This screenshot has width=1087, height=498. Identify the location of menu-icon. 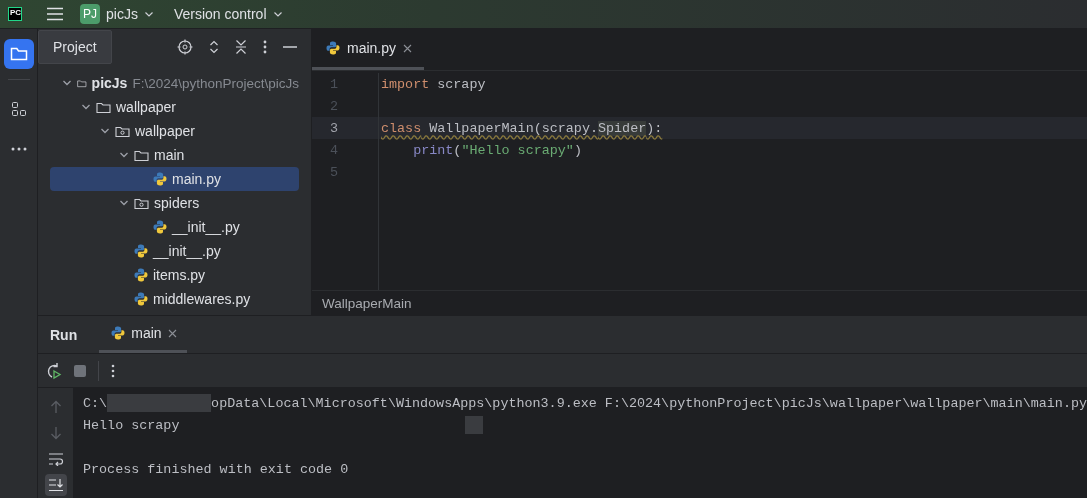
(55, 14).